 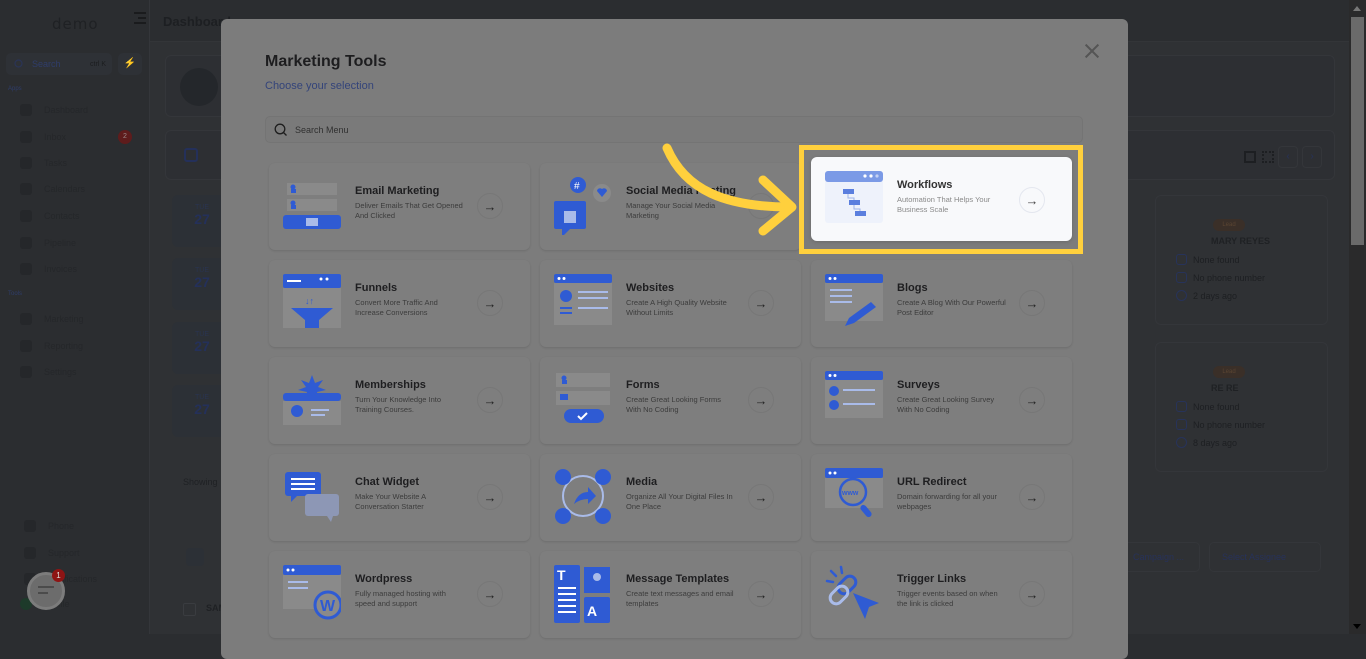 What do you see at coordinates (561, 575) in the screenshot?
I see `svg-text: T` at bounding box center [561, 575].